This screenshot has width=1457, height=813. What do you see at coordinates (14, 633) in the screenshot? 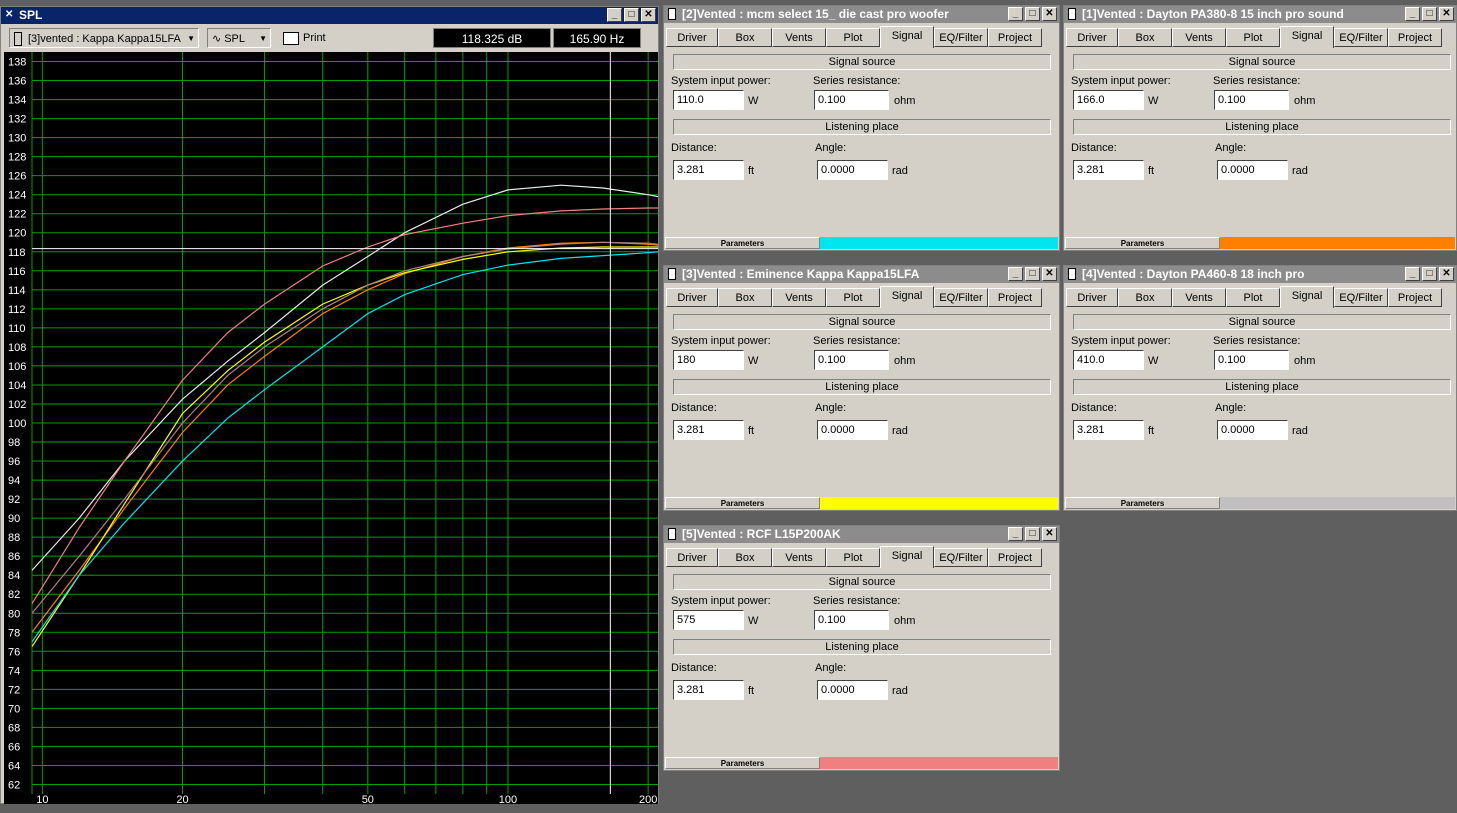
I see `y-tick-label: 78` at bounding box center [14, 633].